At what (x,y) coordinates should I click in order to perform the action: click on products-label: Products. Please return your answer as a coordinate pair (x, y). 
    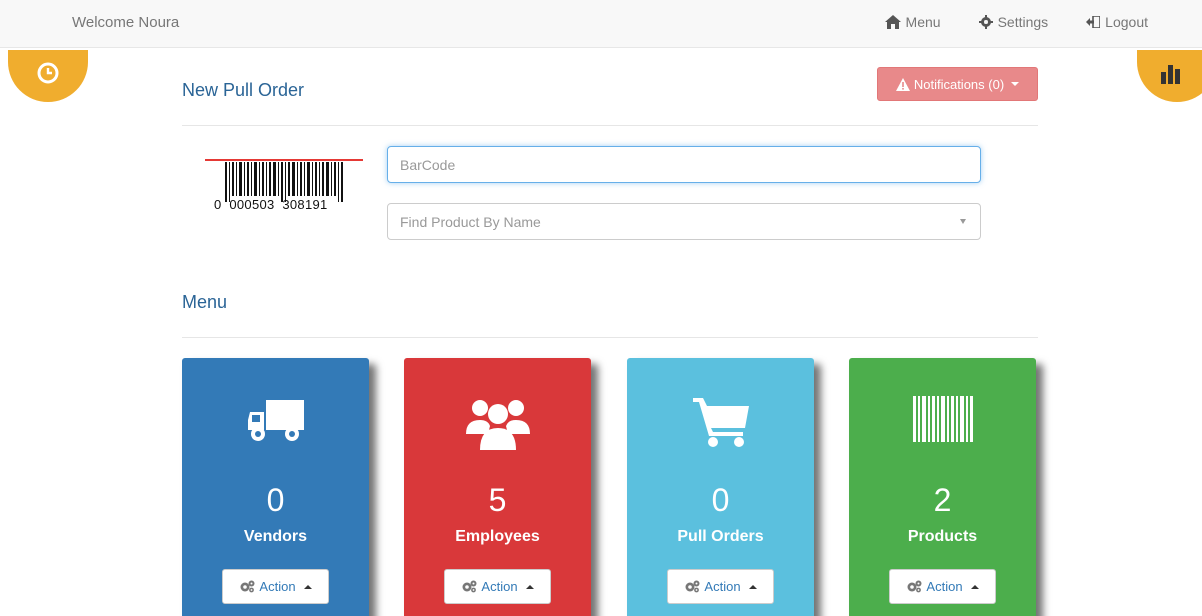
    Looking at the image, I should click on (942, 536).